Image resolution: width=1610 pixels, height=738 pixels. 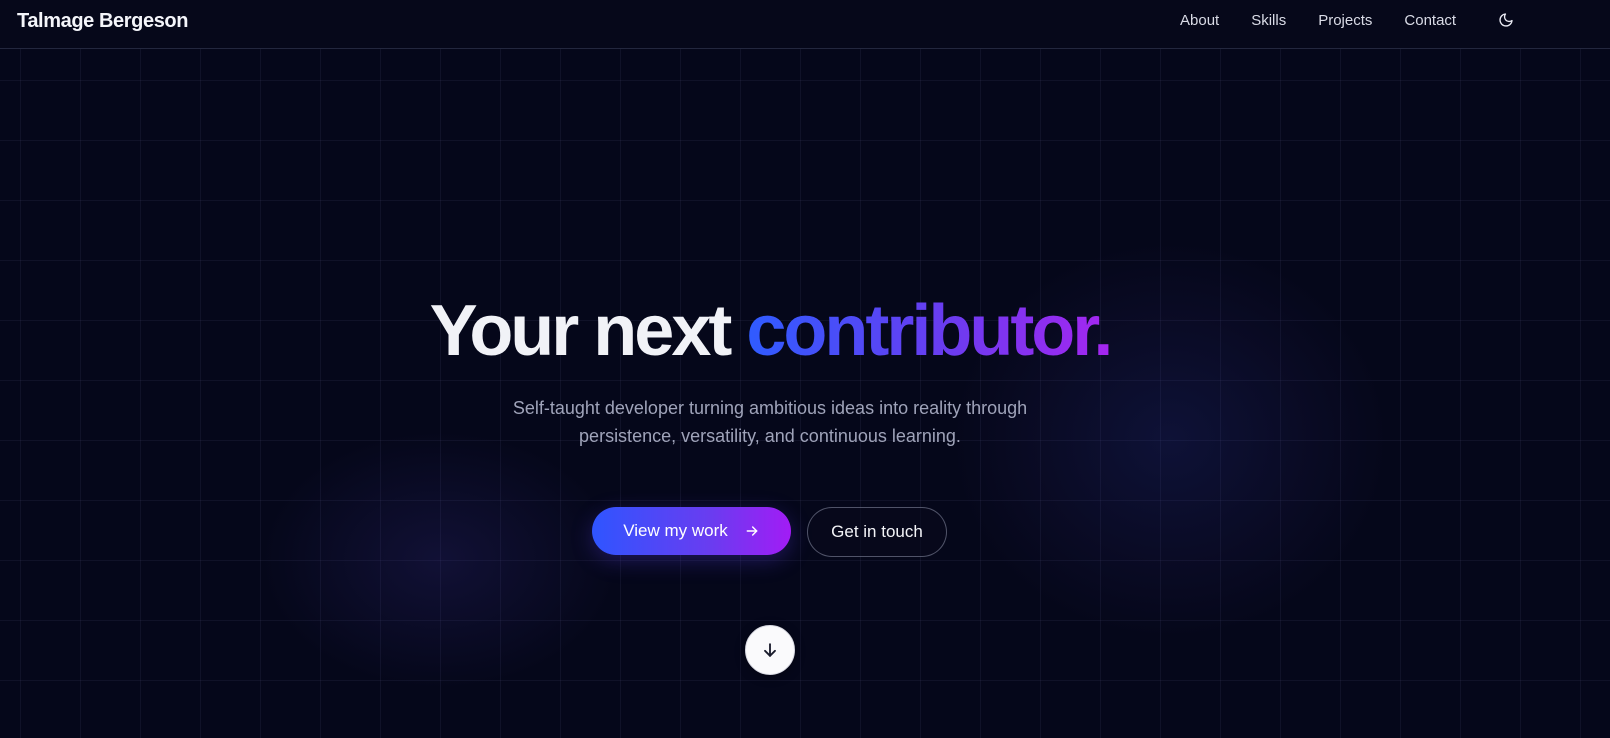 I want to click on nav-links: About Skills Projects Contact, so click(x=1334, y=21).